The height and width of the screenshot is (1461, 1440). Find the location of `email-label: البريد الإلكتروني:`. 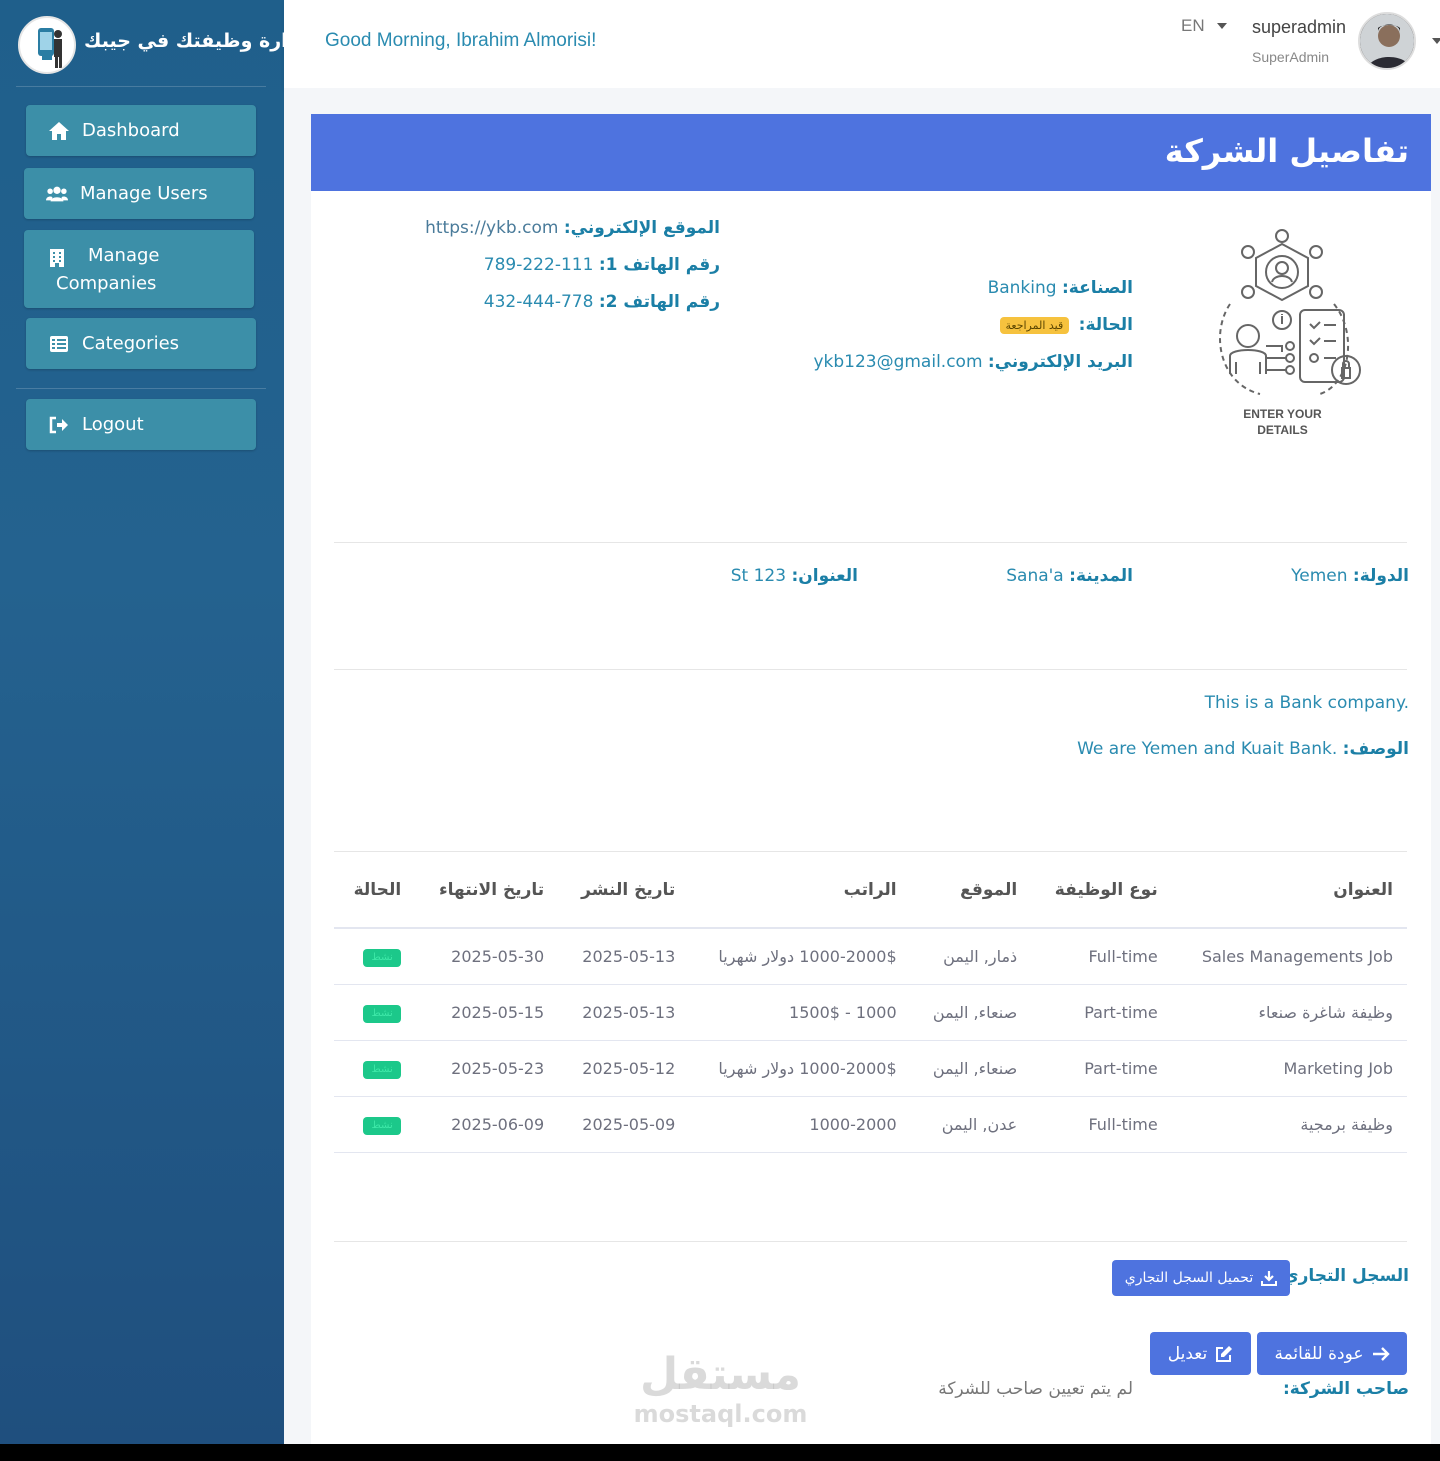

email-label: البريد الإلكتروني: is located at coordinates (1060, 362).